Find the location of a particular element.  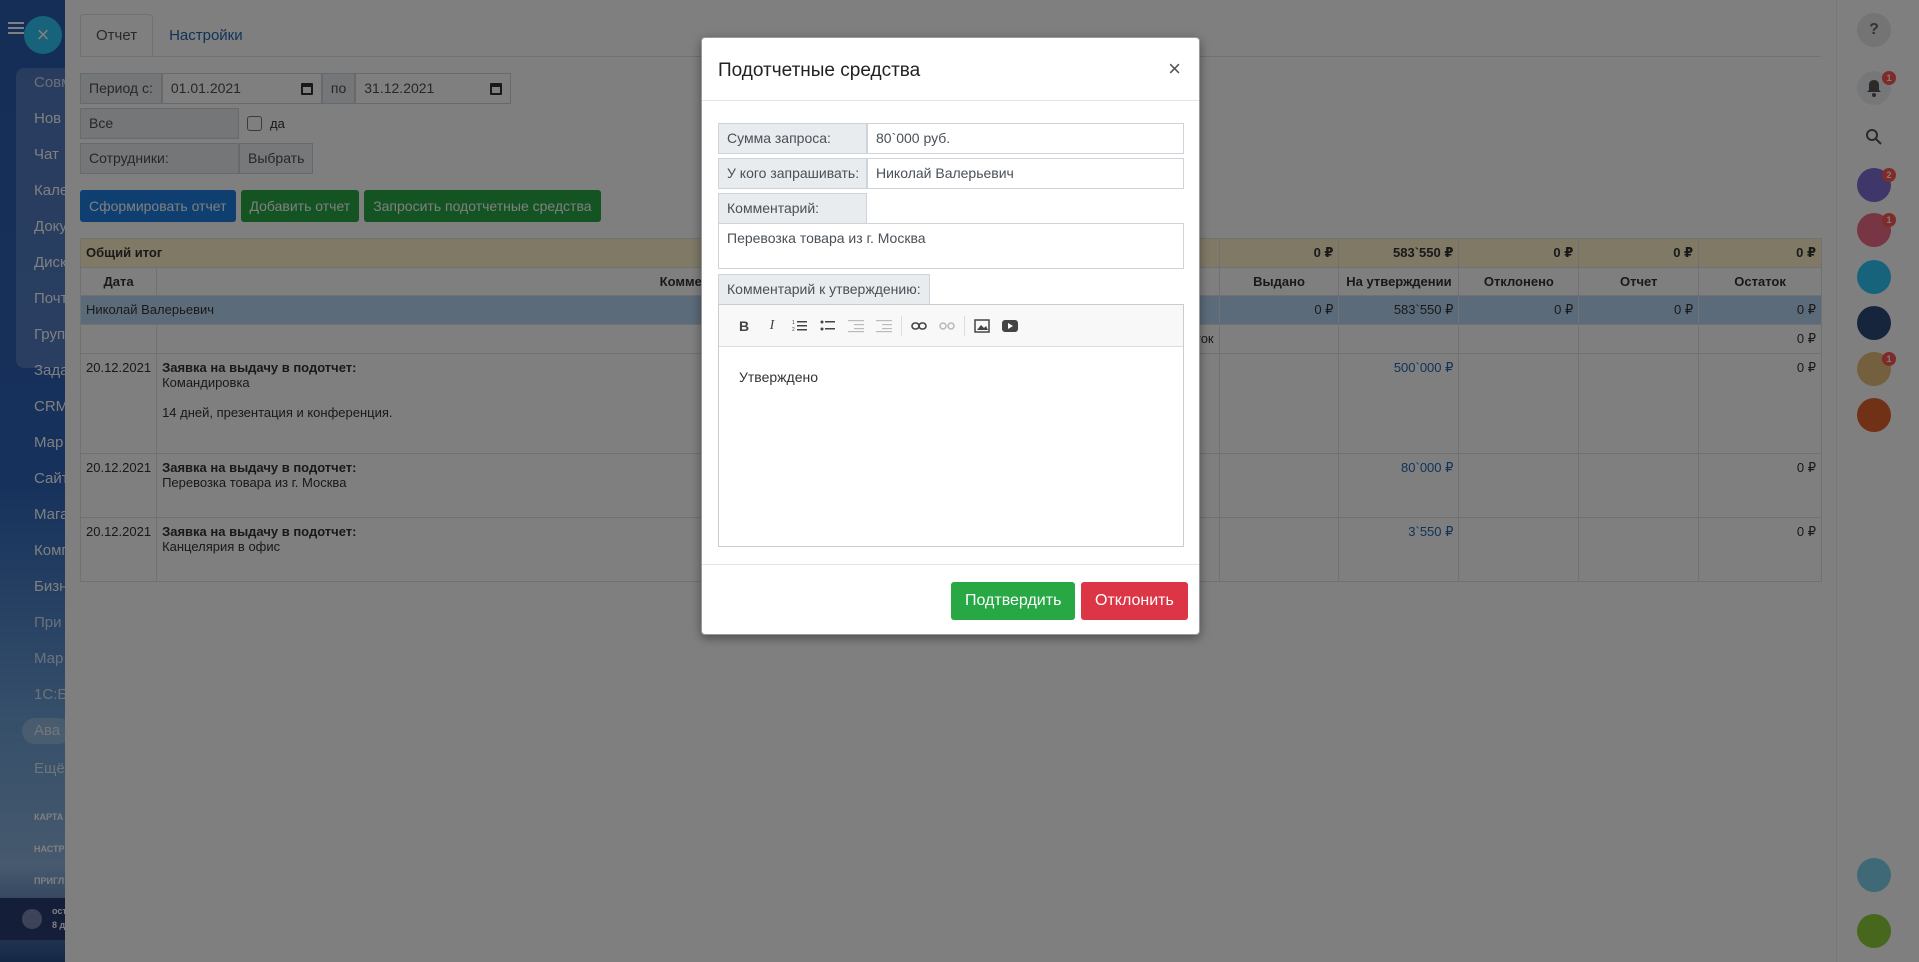

bold-icon: B is located at coordinates (744, 326).